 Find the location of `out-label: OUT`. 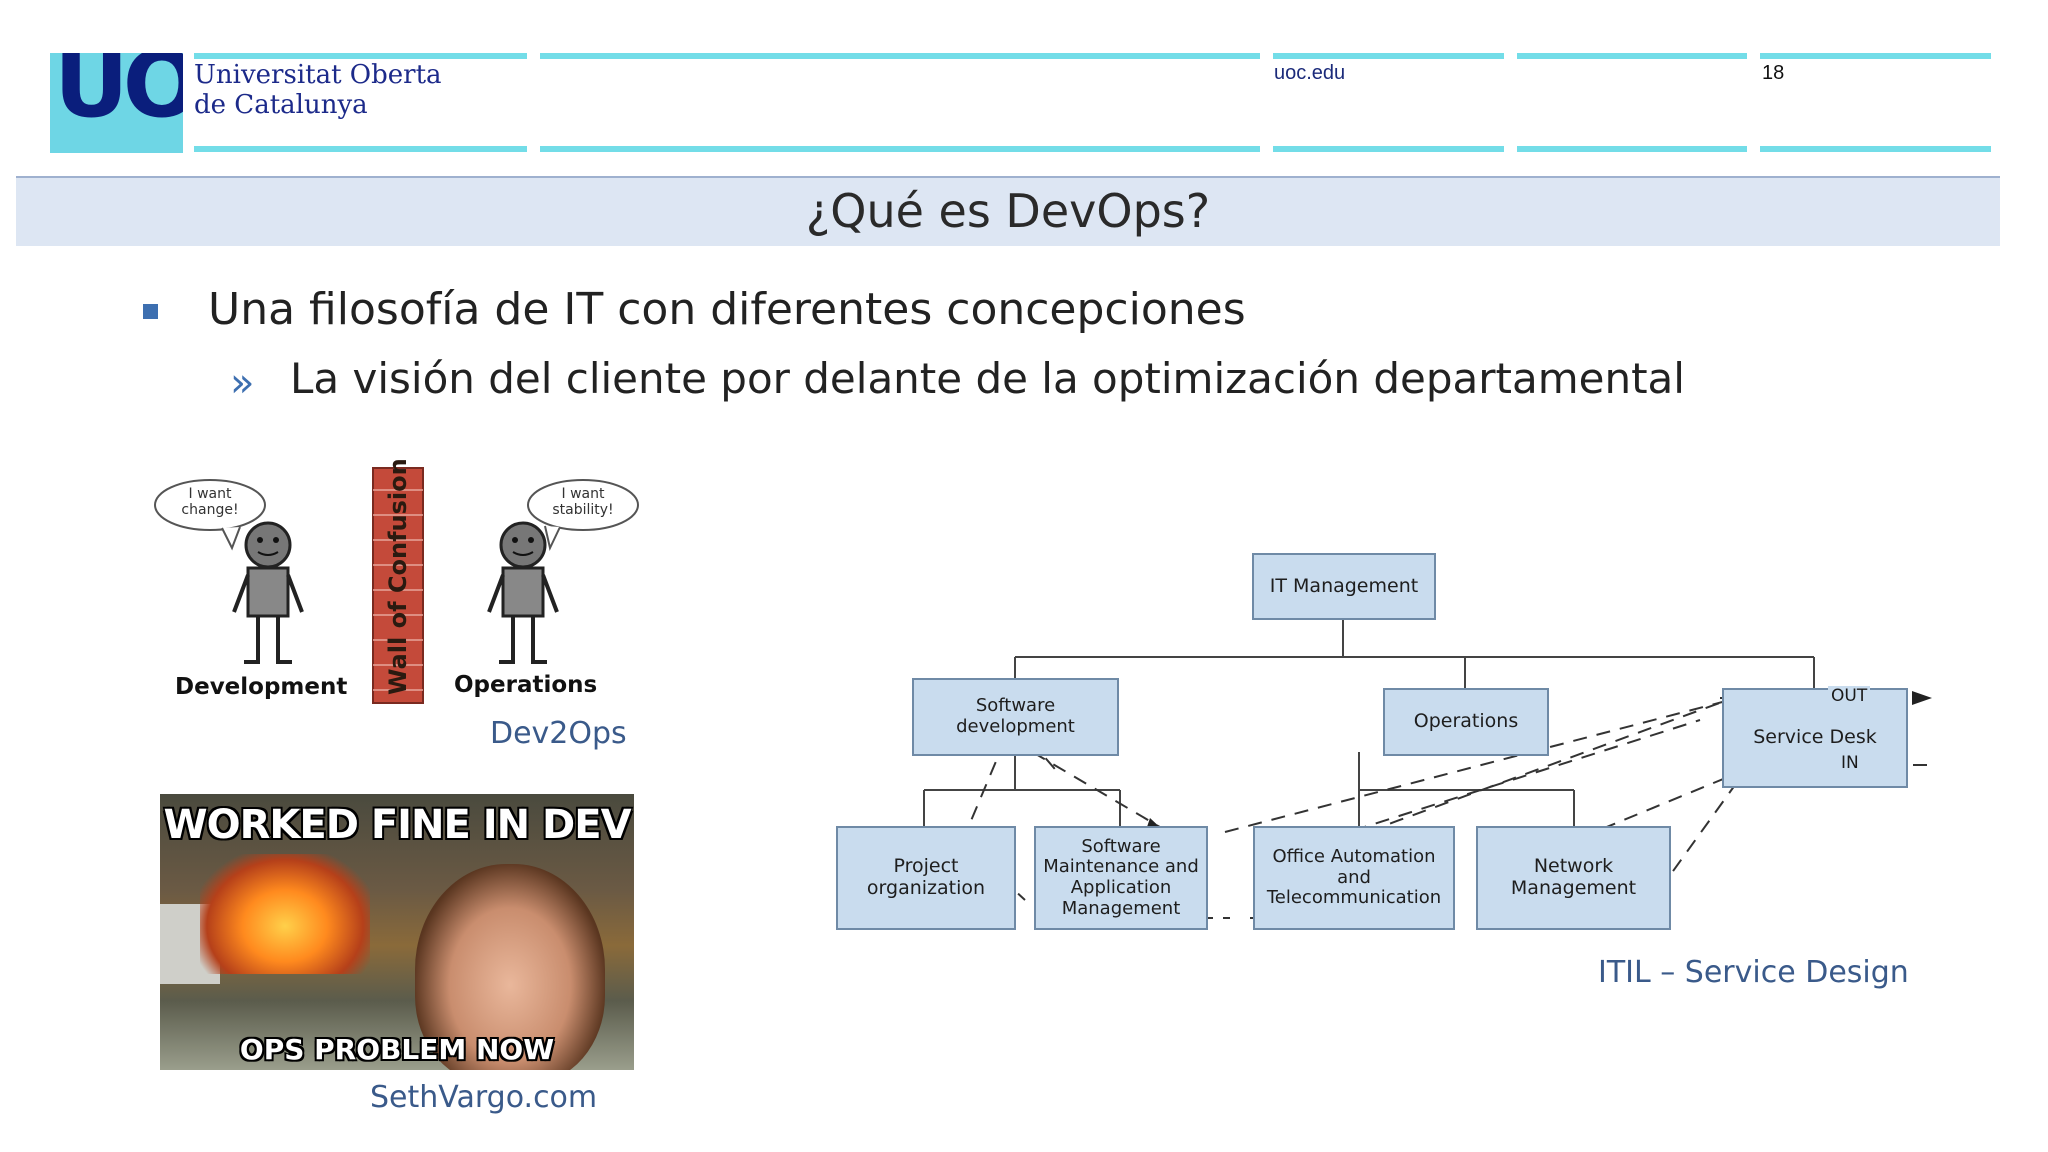

out-label: OUT is located at coordinates (1849, 696).